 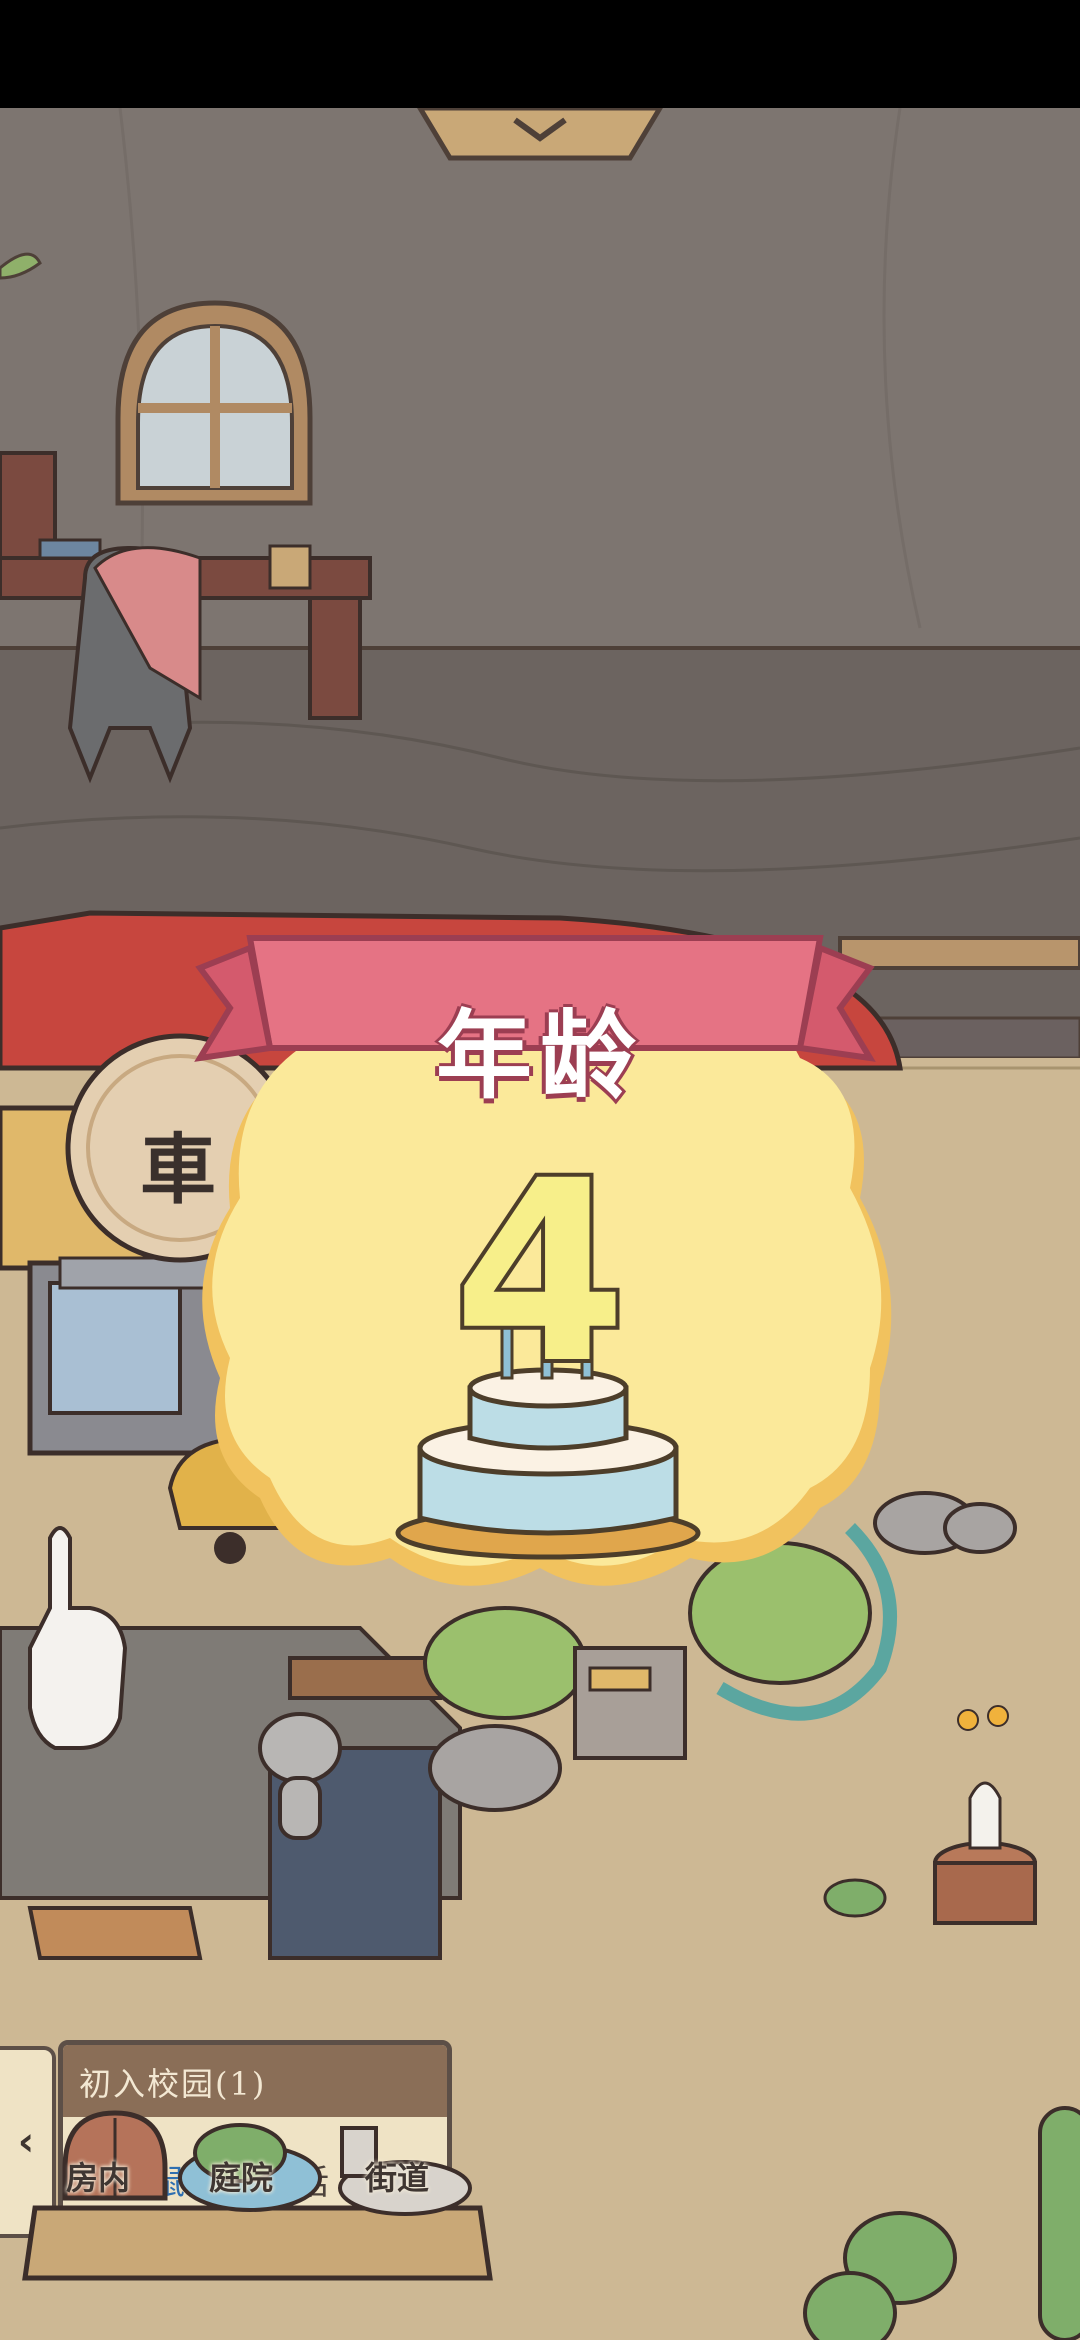 I want to click on nav-label-garden: 庭院, so click(x=241, y=2178).